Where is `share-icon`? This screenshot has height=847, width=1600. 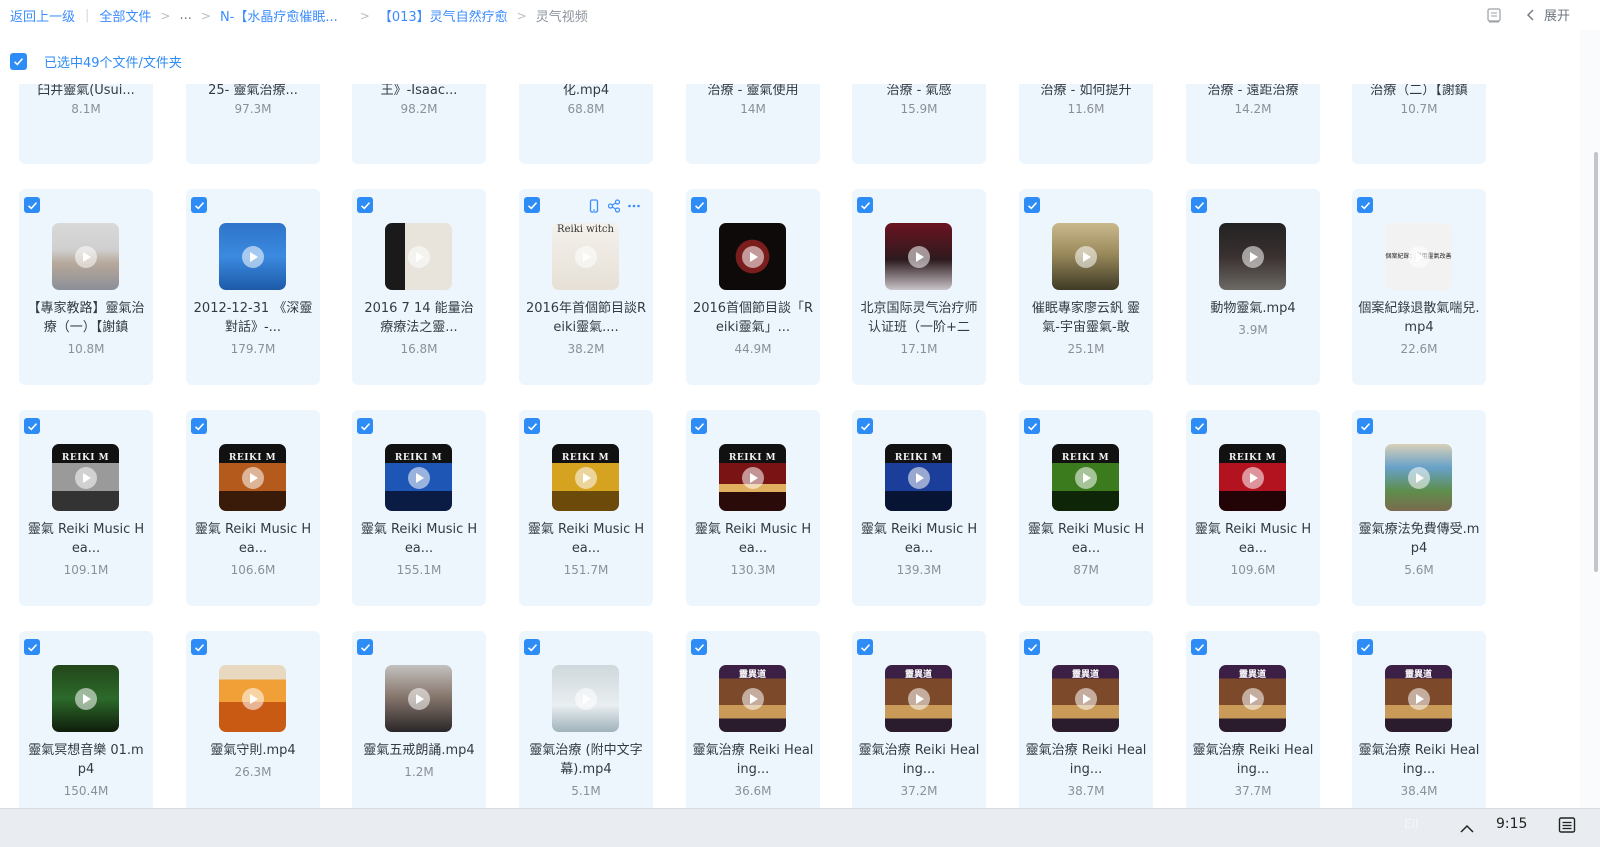 share-icon is located at coordinates (614, 205).